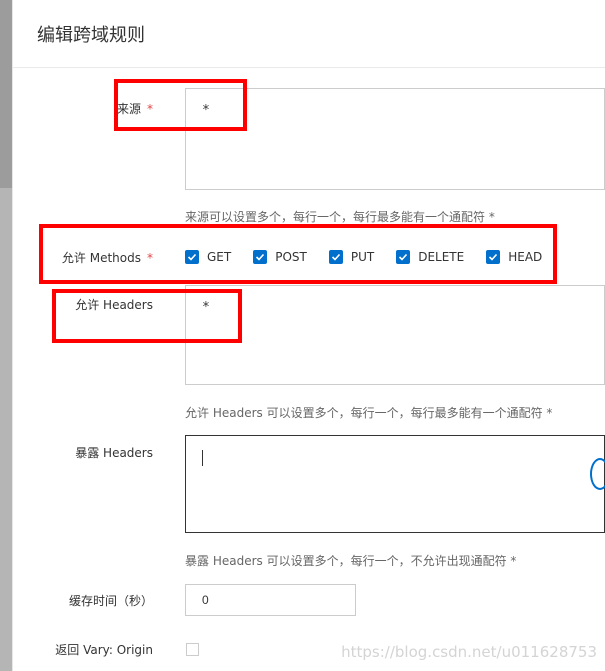 The width and height of the screenshot is (605, 671). What do you see at coordinates (395, 139) in the screenshot?
I see `origin-textarea: *` at bounding box center [395, 139].